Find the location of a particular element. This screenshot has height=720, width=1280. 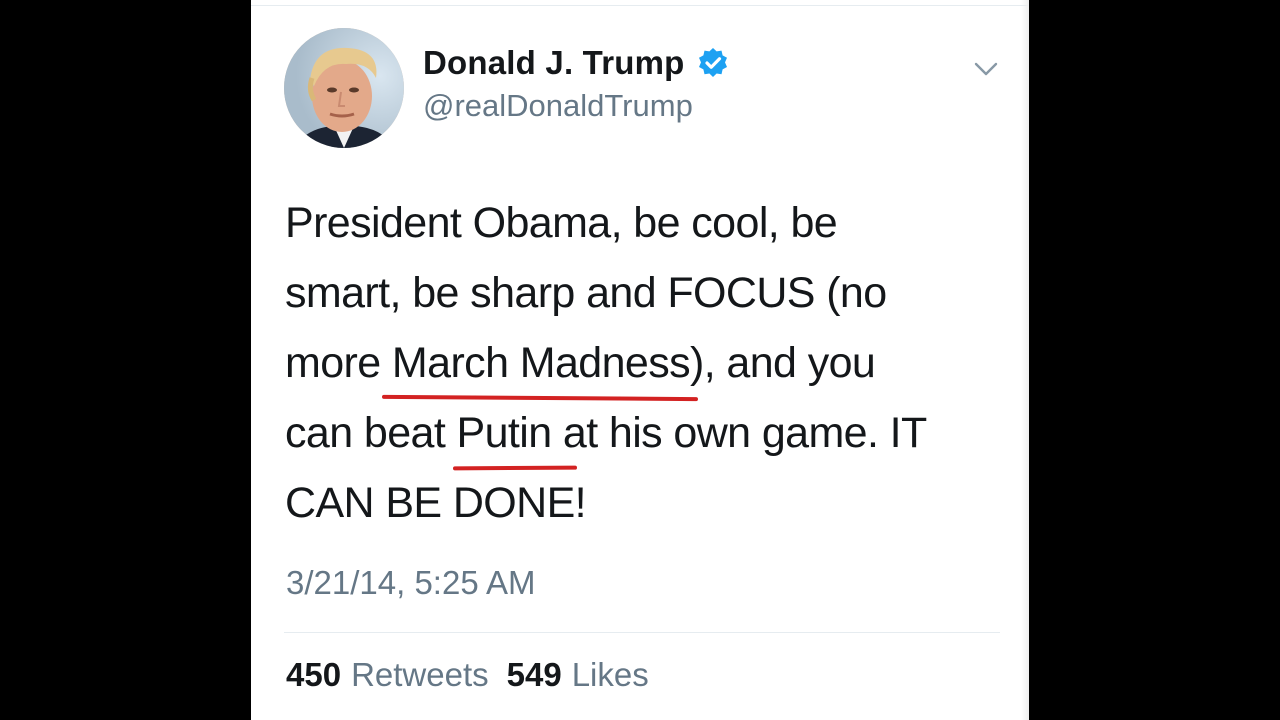

likes-stat: 549 Likes is located at coordinates (578, 675).